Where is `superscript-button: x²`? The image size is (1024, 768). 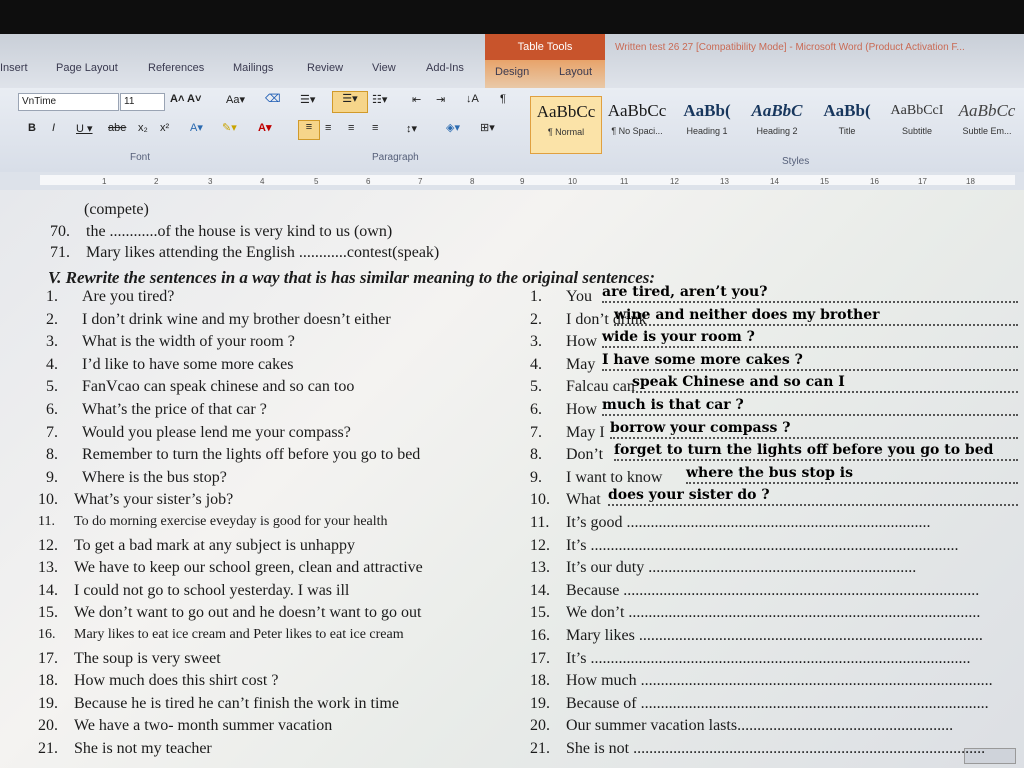
superscript-button: x² is located at coordinates (164, 128).